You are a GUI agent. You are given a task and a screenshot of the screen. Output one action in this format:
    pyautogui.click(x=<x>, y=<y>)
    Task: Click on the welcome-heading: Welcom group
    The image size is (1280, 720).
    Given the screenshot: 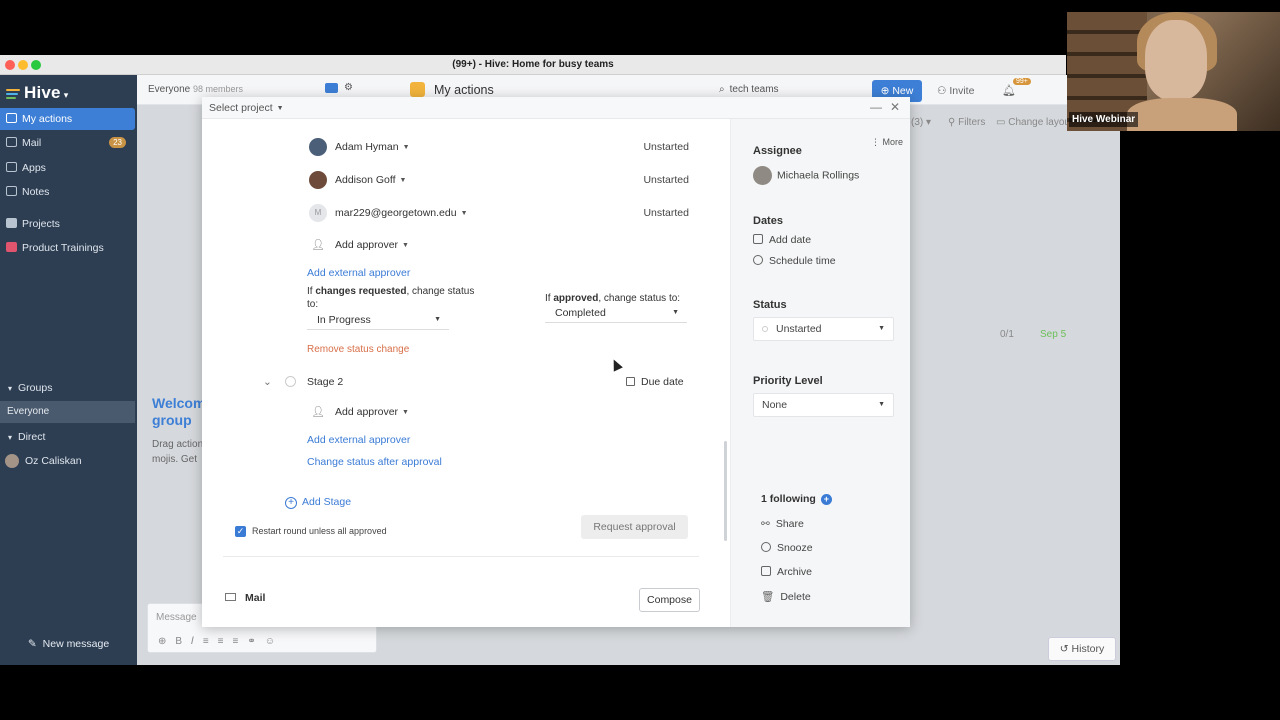 What is the action you would take?
    pyautogui.click(x=179, y=411)
    